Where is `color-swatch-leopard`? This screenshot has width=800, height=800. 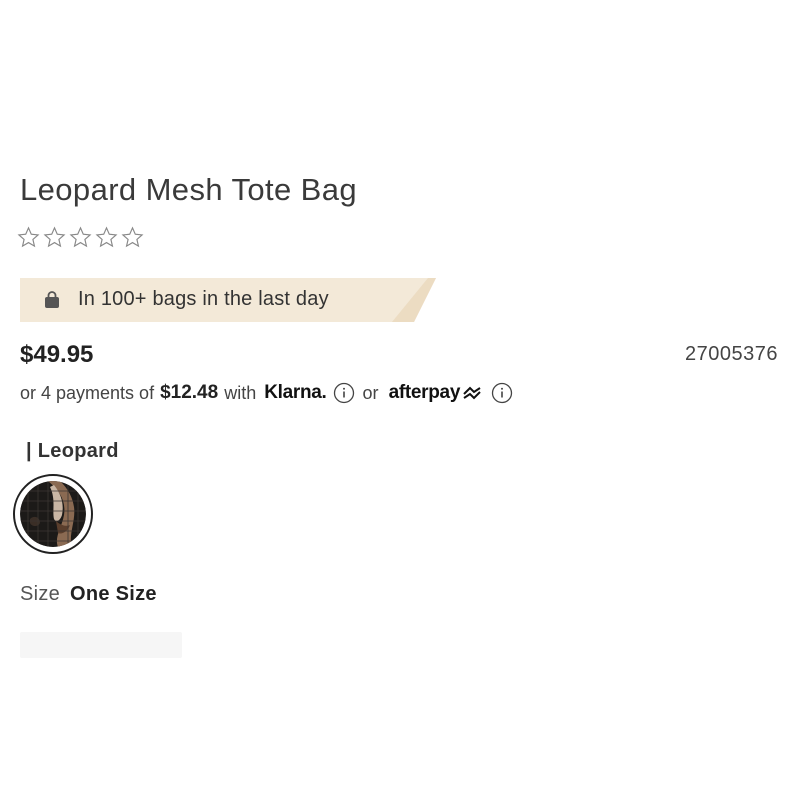
color-swatch-leopard is located at coordinates (53, 514).